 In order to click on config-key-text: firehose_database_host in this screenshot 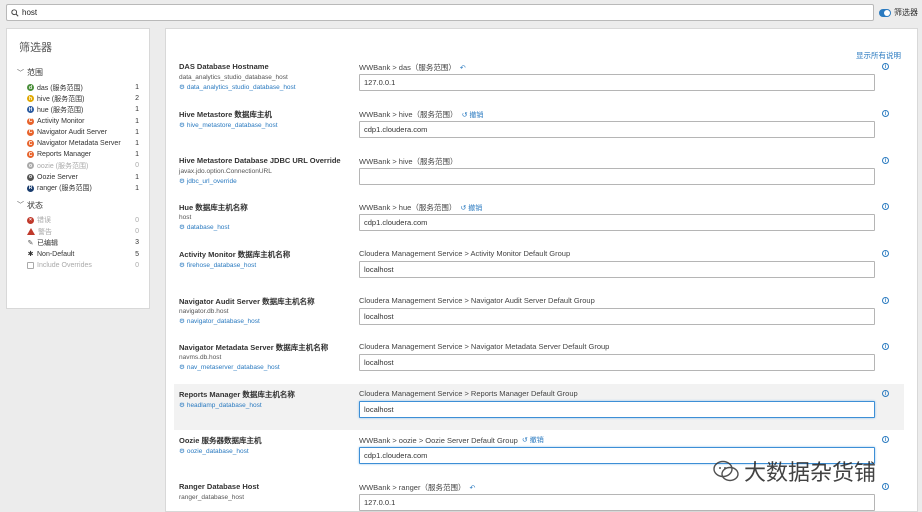, I will do `click(221, 265)`.